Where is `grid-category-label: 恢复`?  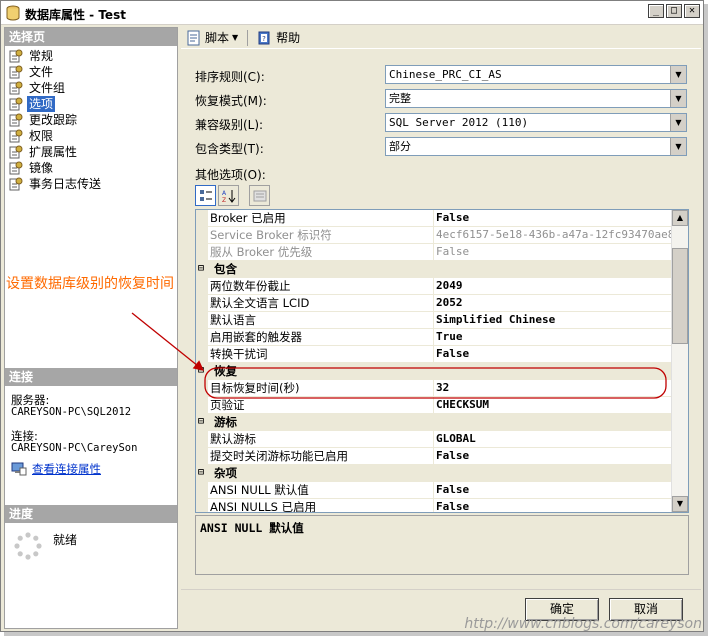 grid-category-label: 恢复 is located at coordinates (225, 371).